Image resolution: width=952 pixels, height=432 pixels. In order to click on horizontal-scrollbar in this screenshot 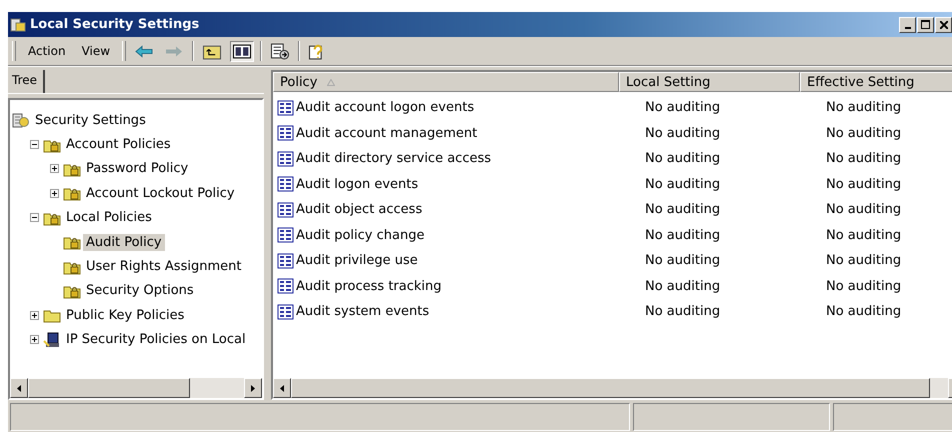, I will do `click(136, 388)`.